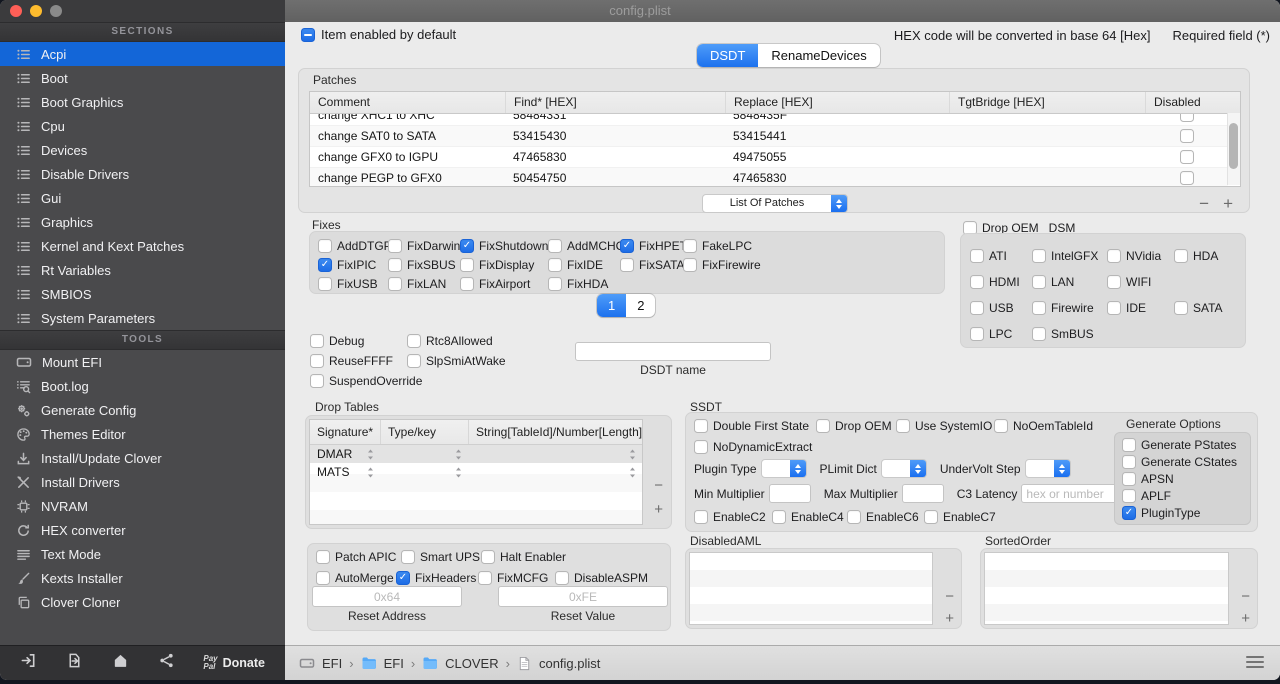  Describe the element at coordinates (120, 663) in the screenshot. I see `footer-home-icon` at that location.